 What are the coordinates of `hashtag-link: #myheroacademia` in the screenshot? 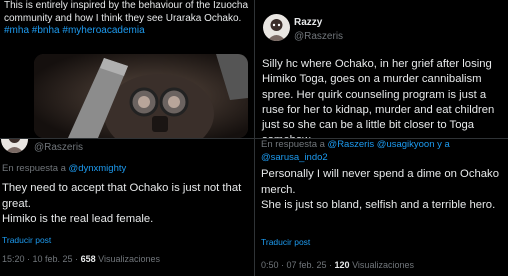 It's located at (103, 30).